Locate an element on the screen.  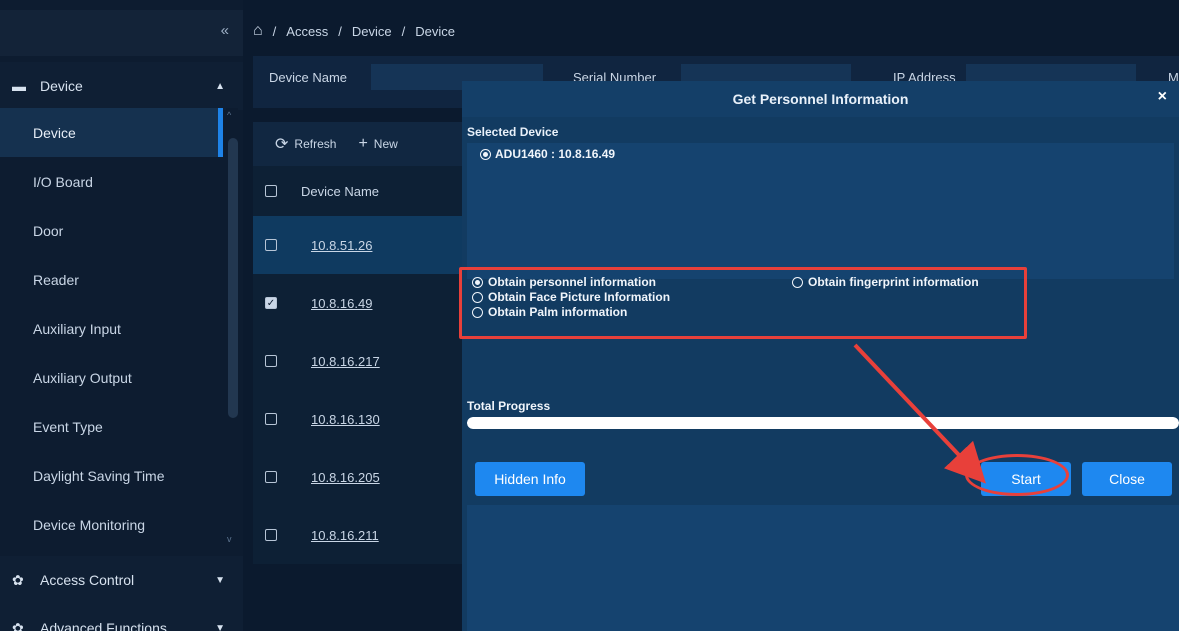
new-label: New is located at coordinates (385, 144).